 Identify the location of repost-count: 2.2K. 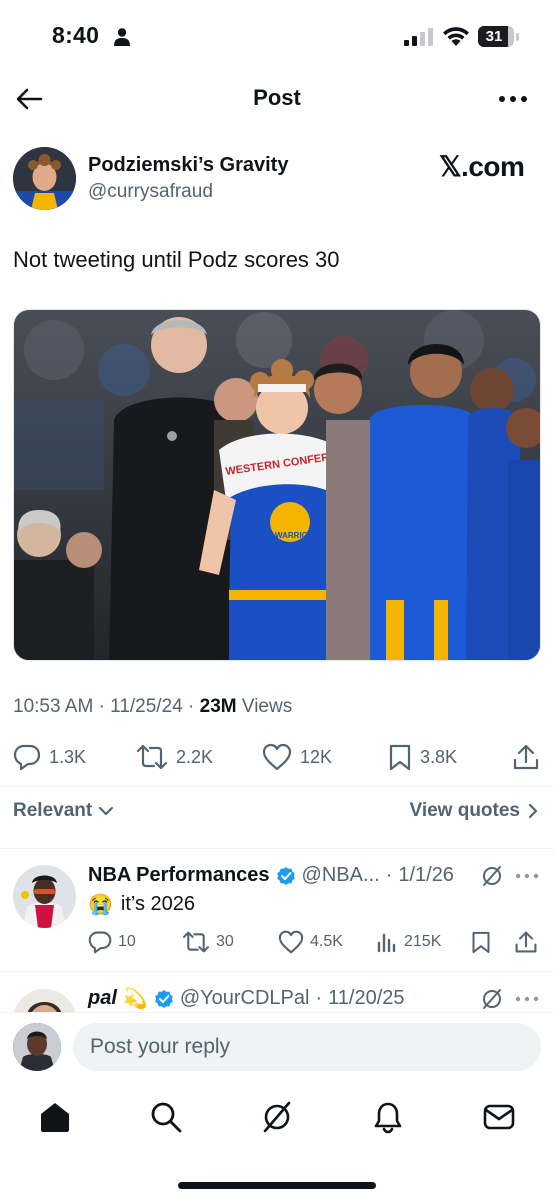
(195, 756).